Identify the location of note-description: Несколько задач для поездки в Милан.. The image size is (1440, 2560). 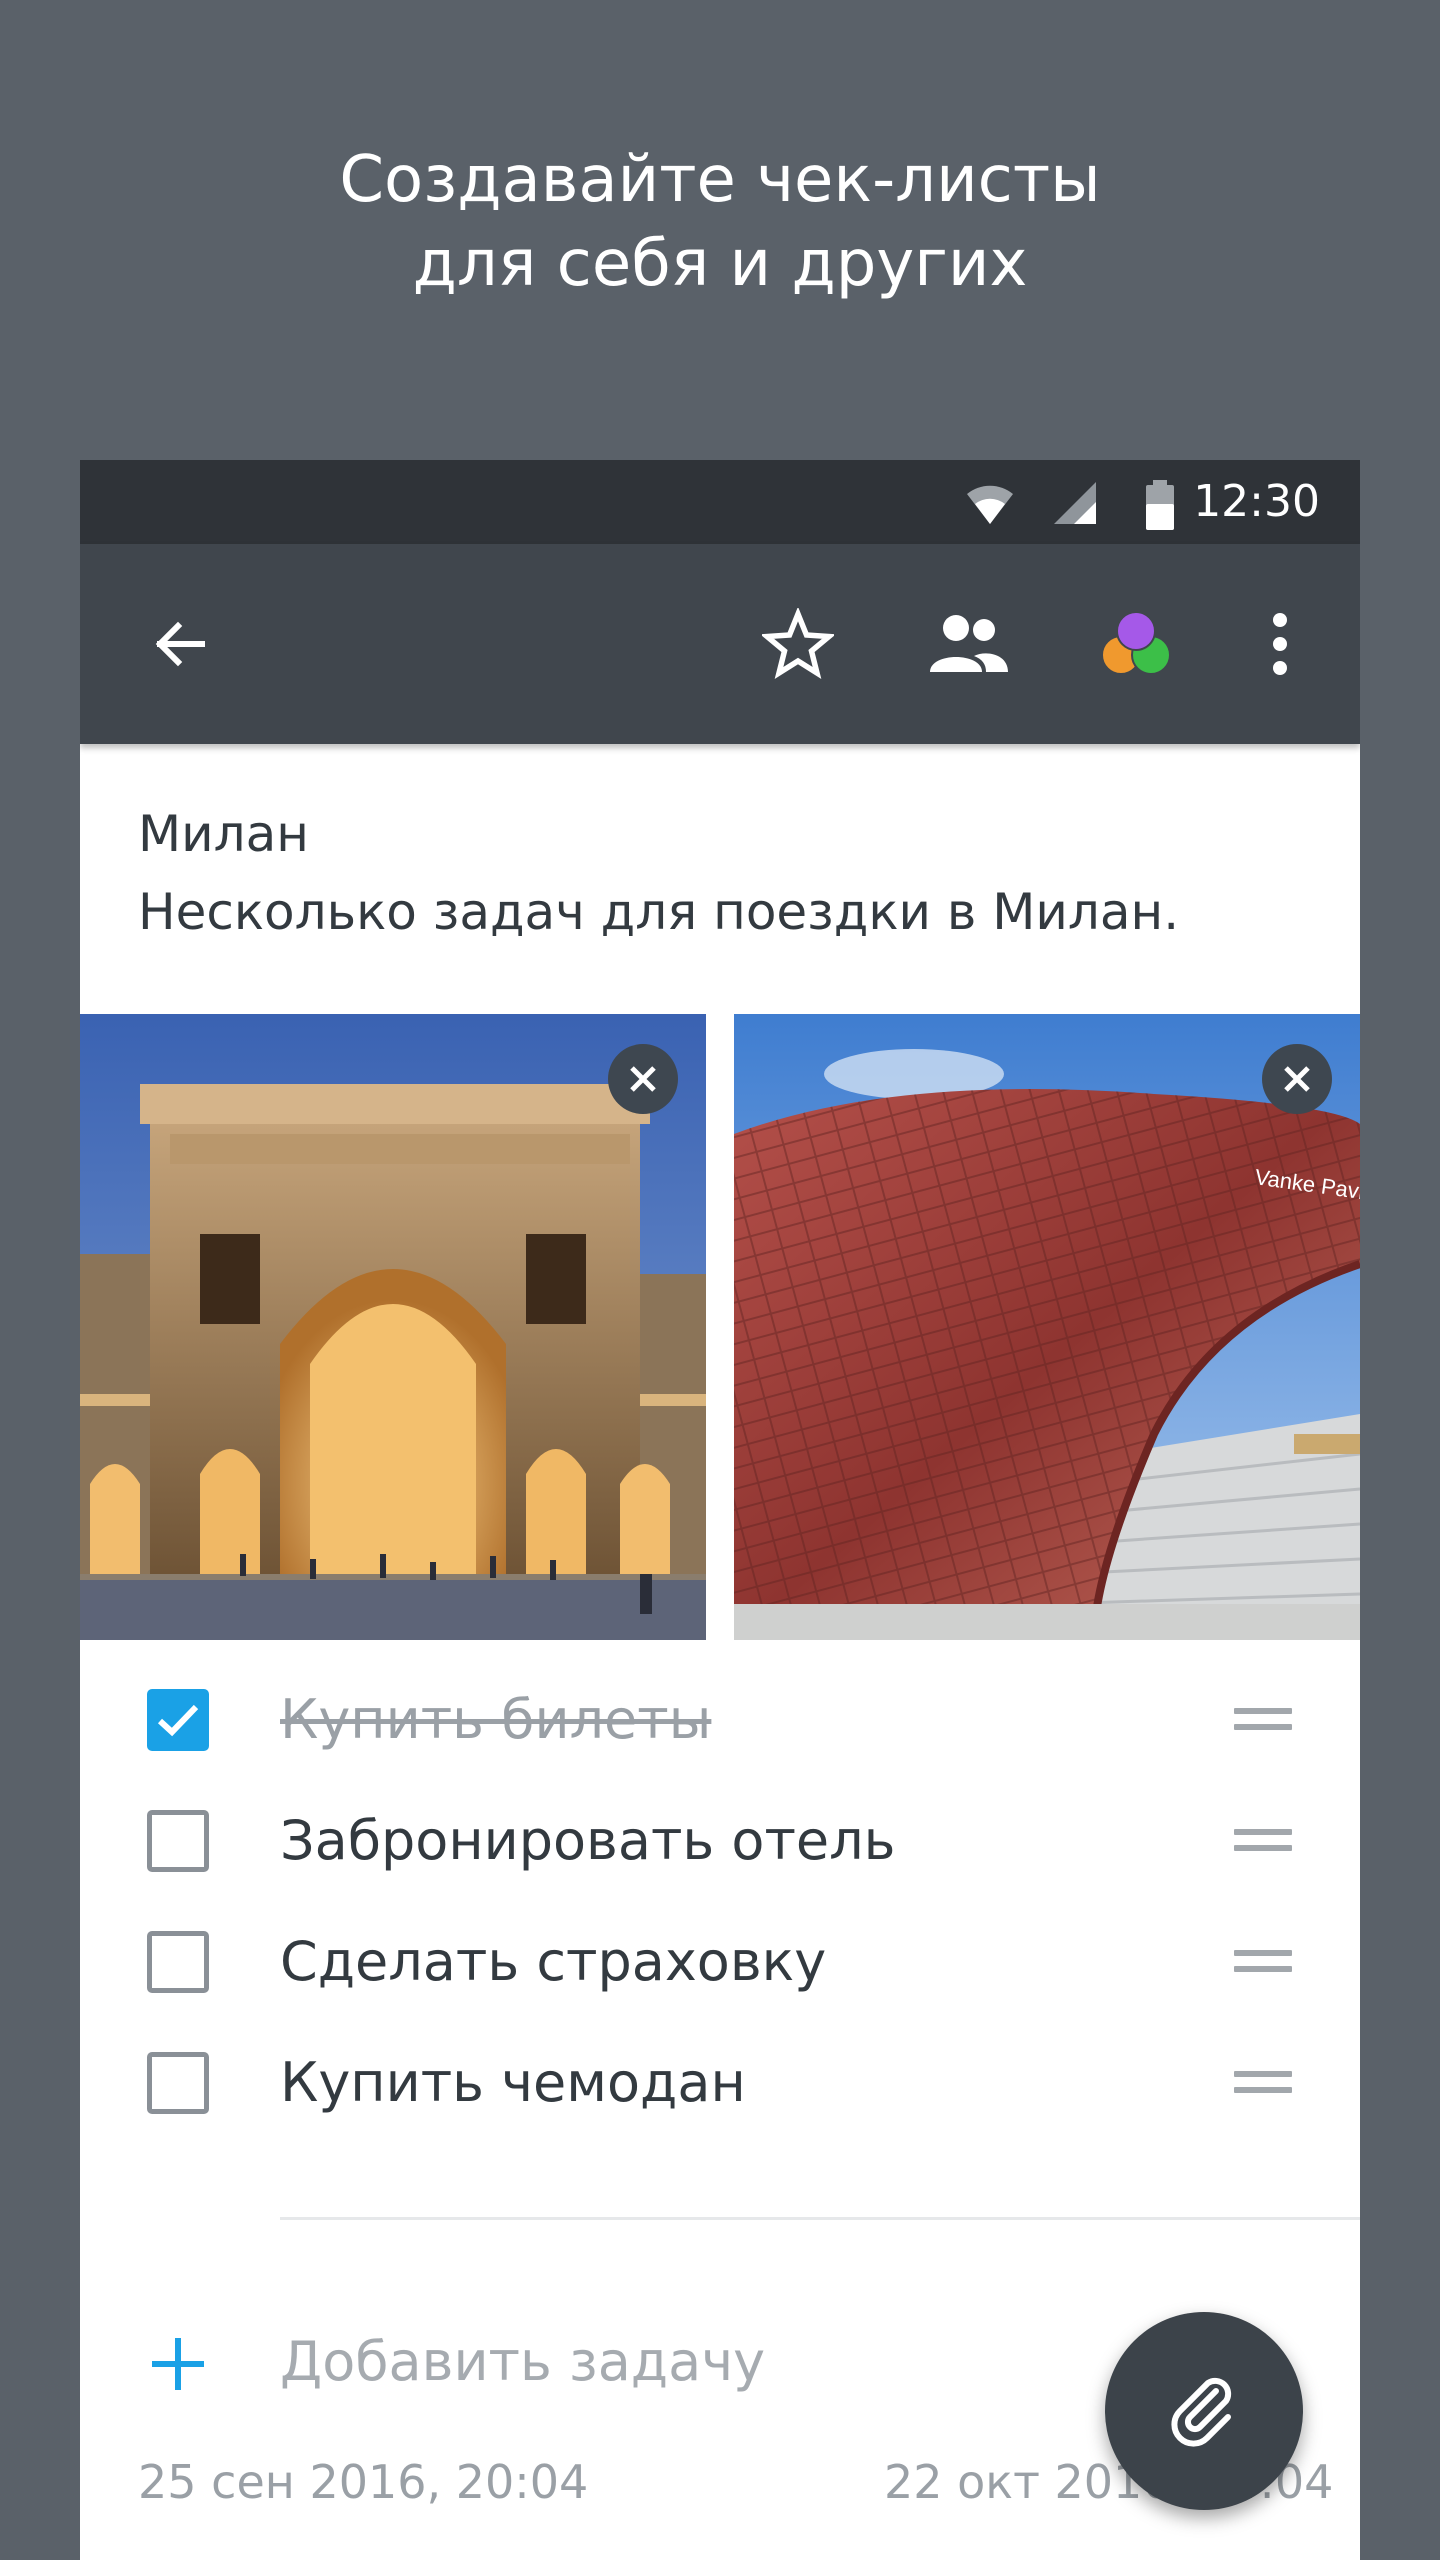
(658, 912).